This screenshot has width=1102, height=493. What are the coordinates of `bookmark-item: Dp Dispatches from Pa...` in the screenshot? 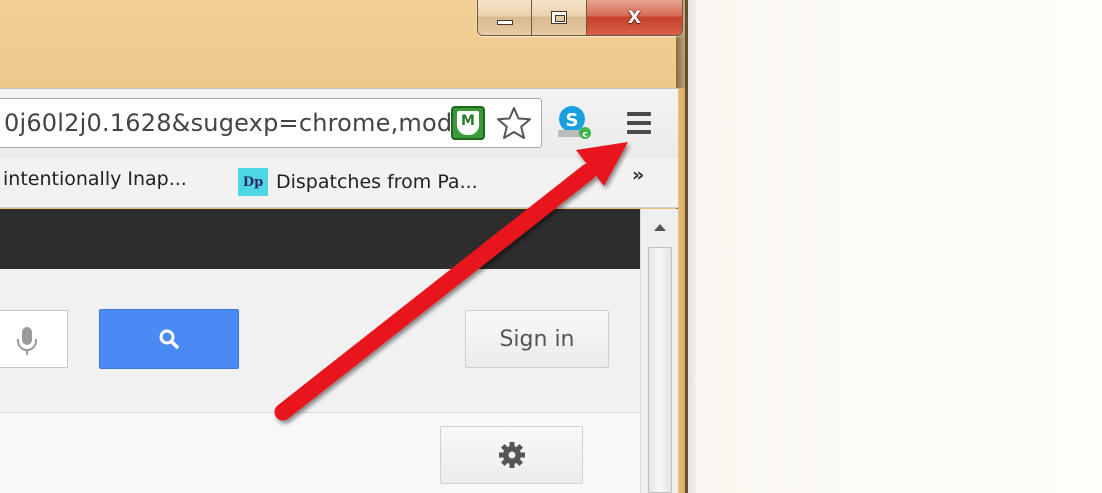 It's located at (358, 182).